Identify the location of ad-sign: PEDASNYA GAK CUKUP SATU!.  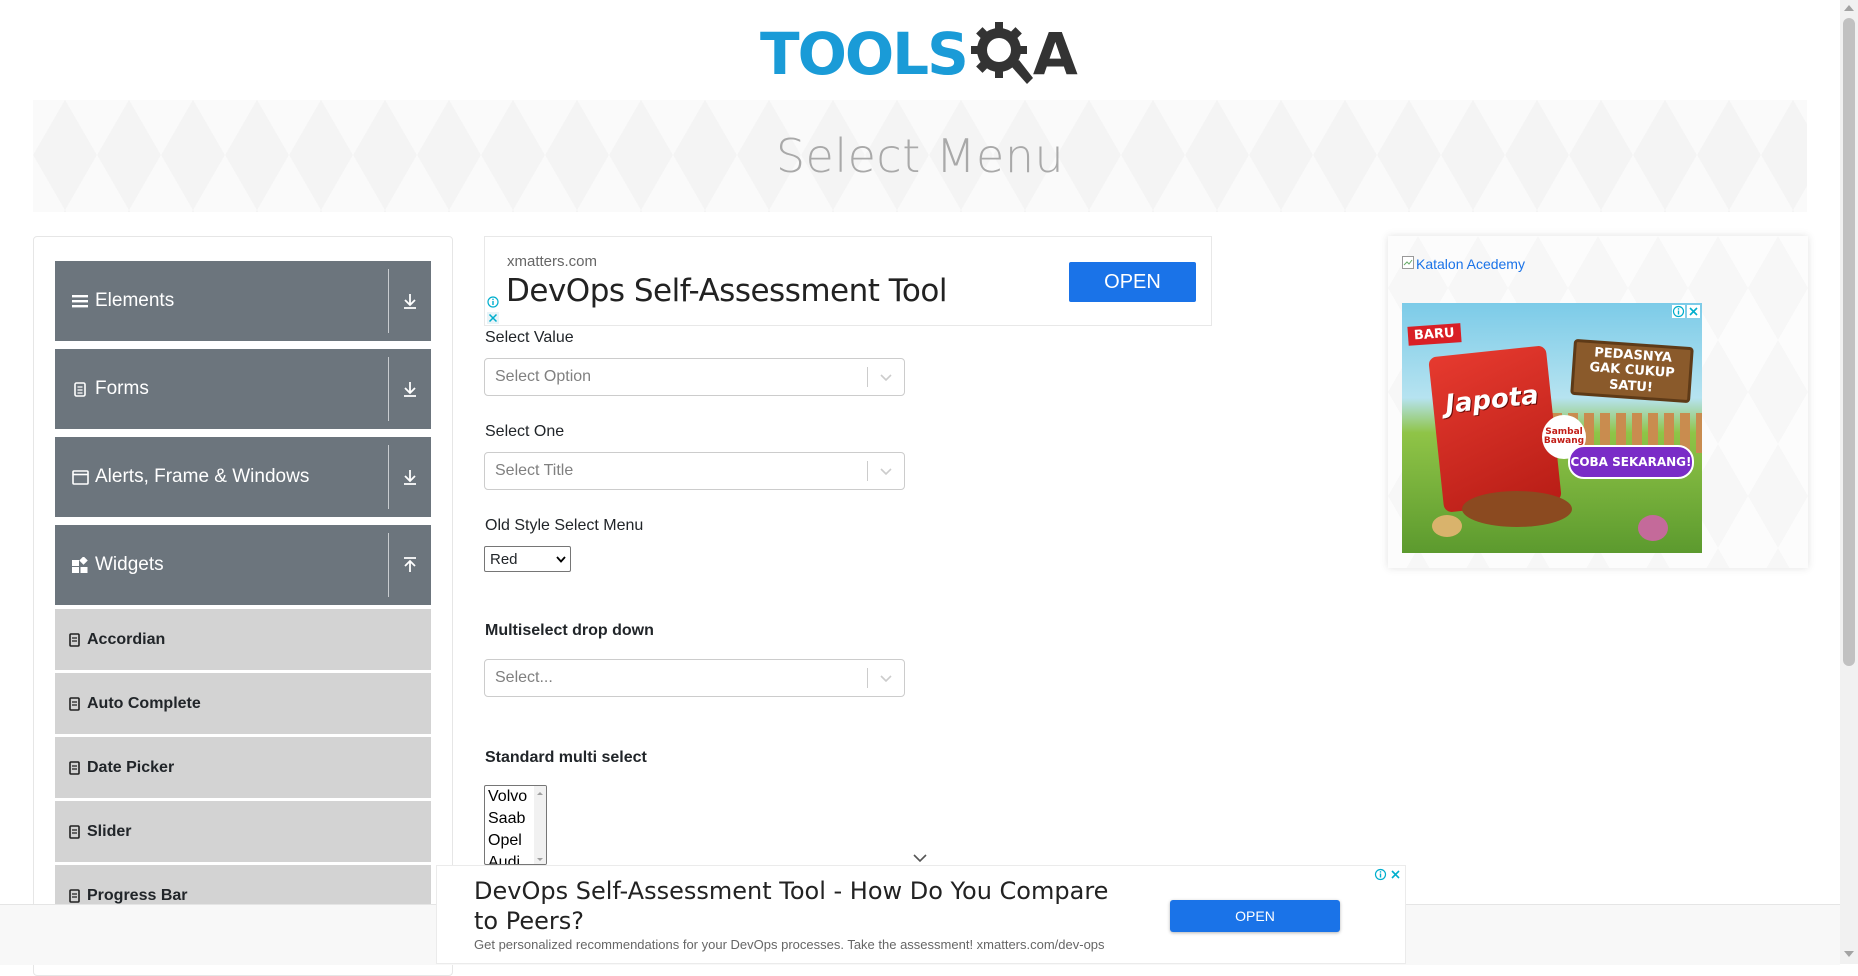
(1632, 371).